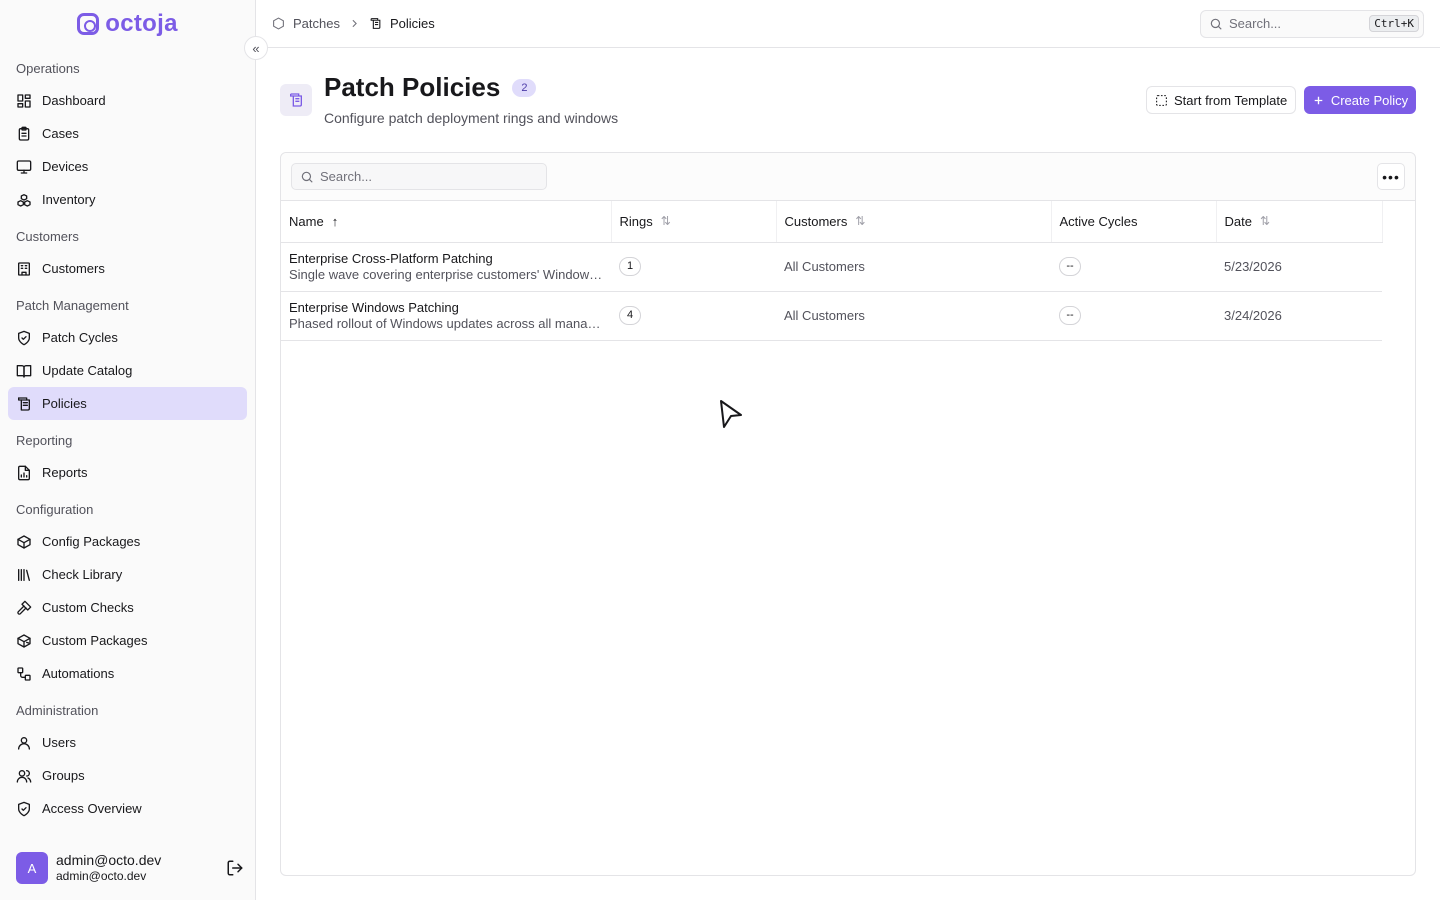  I want to click on collapse-sidebar-button: «, so click(256, 48).